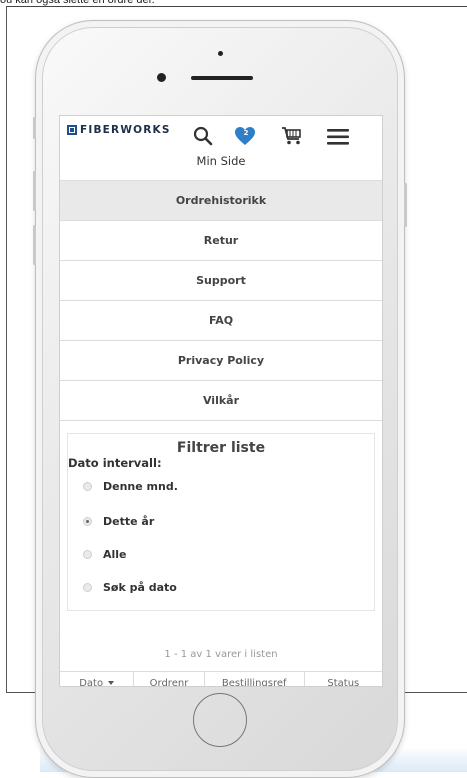  I want to click on filter-option-sok-pa-dato: Søk på dato, so click(130, 587).